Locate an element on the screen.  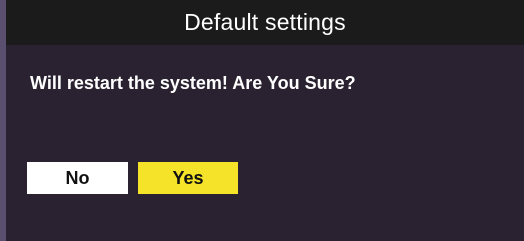
confirmation-message: Will restart the system! Are You Sure? is located at coordinates (193, 83).